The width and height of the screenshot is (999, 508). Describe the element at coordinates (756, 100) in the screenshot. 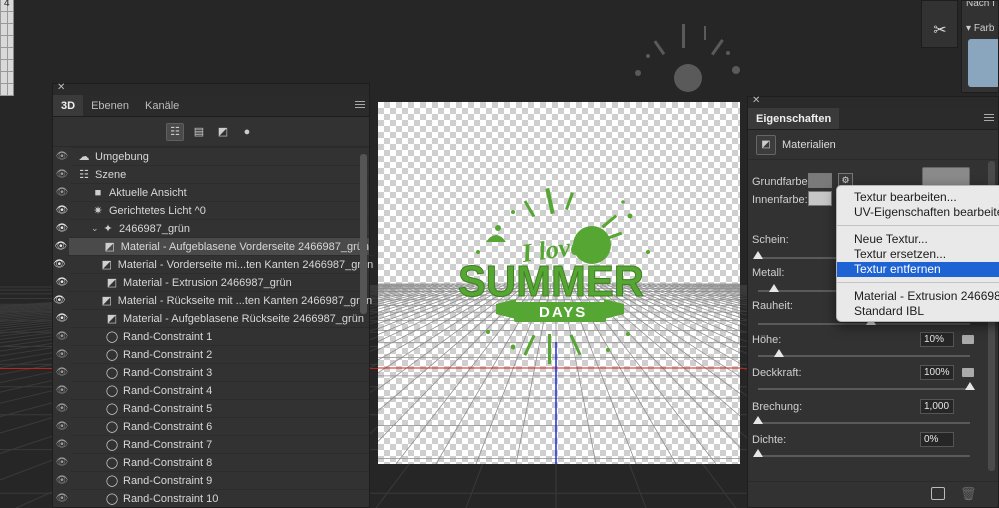

I see `close-icon: ✕` at that location.